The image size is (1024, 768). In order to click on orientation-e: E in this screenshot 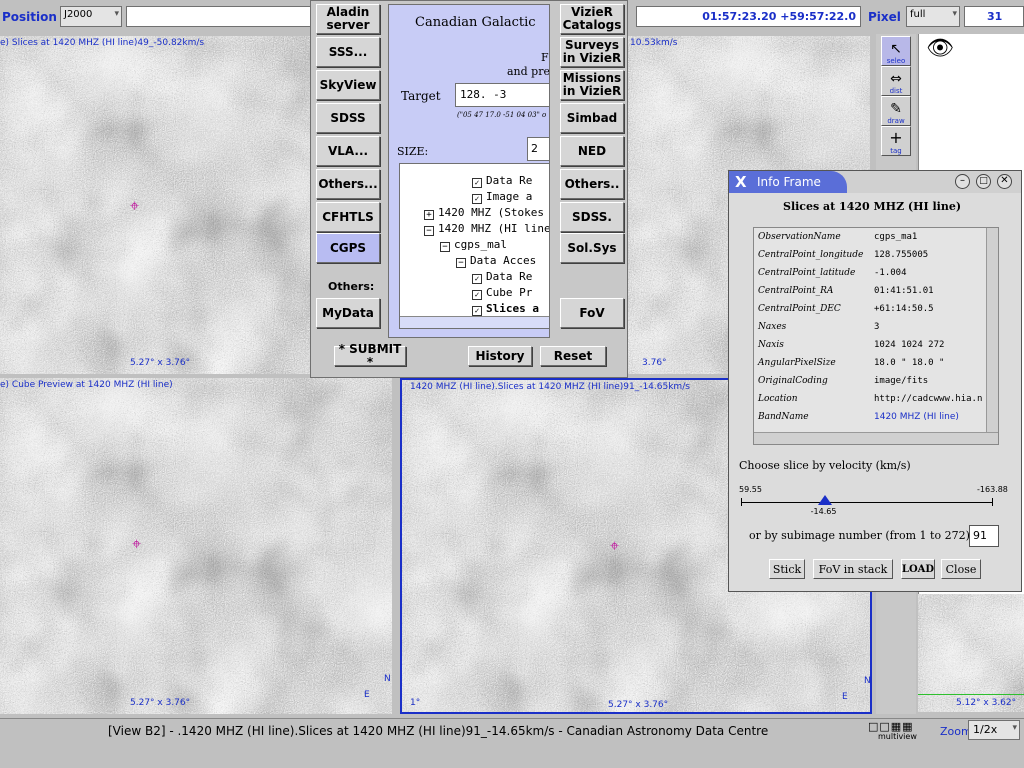, I will do `click(845, 697)`.